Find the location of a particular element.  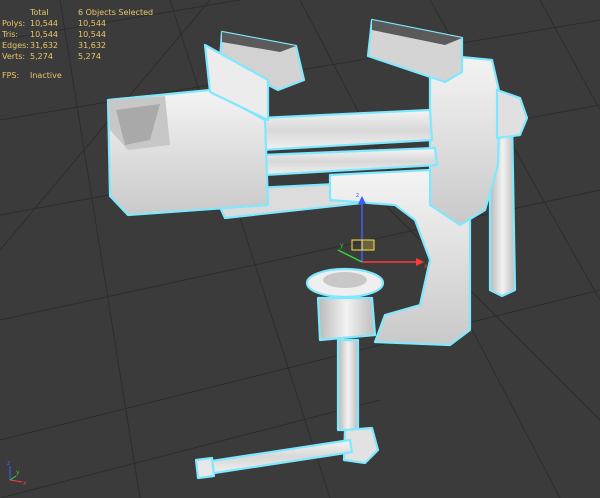

rear-jaw-knob is located at coordinates (512, 114).